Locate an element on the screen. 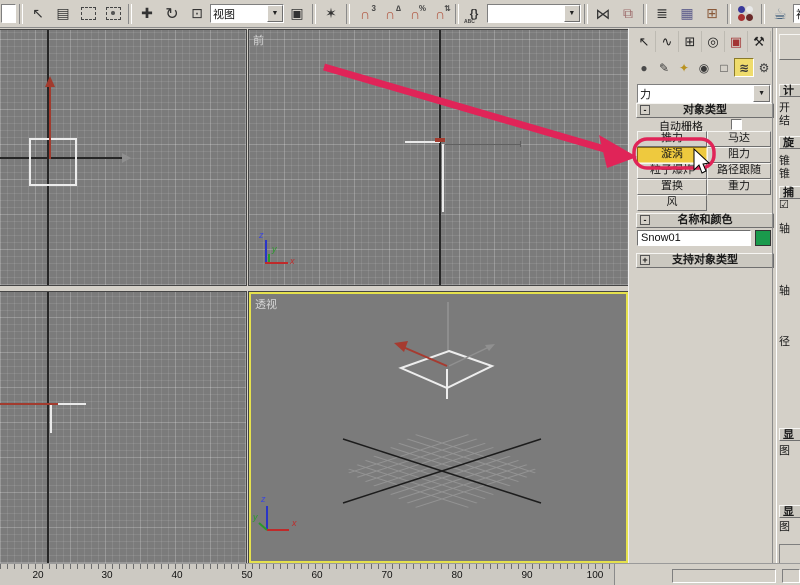  toolbar-partial-widget is located at coordinates (8, 13).